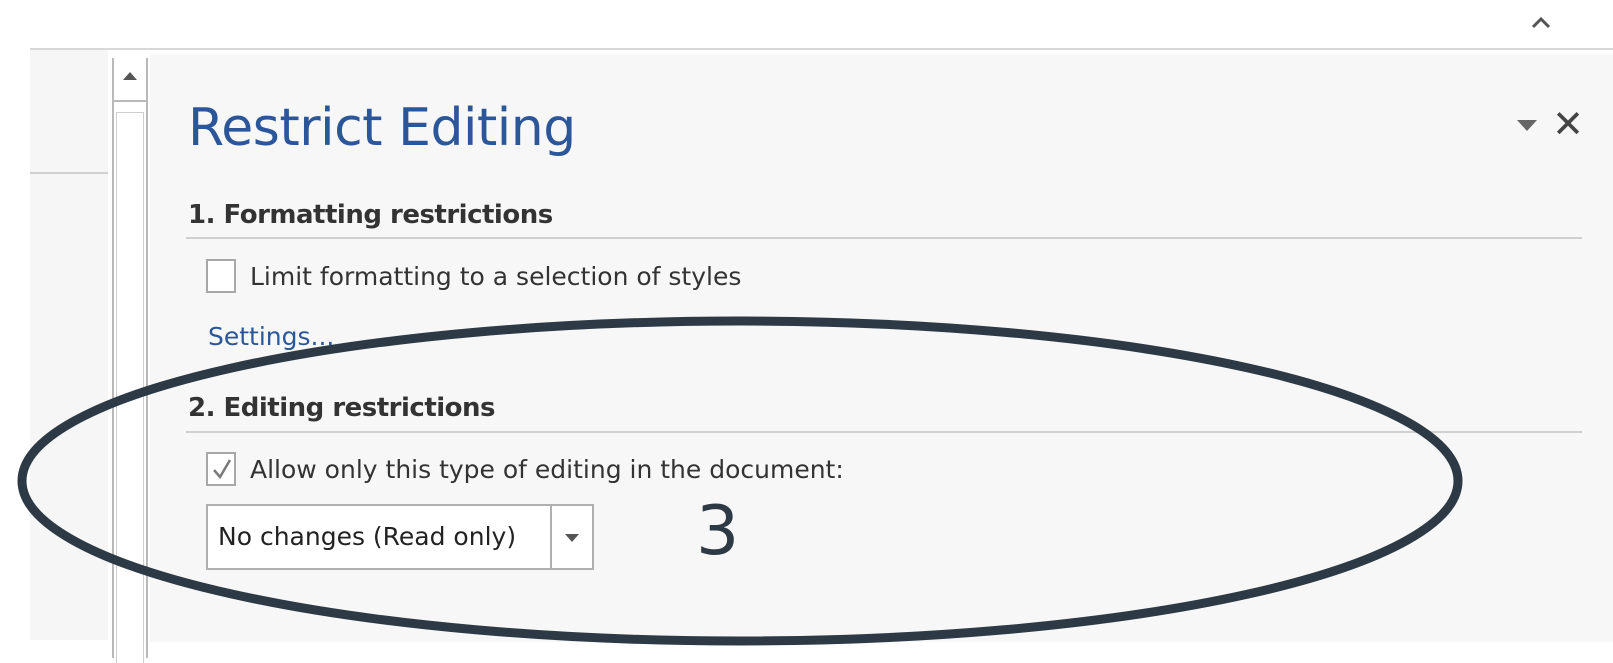 This screenshot has height=663, width=1613. I want to click on chevron-up-icon, so click(1541, 22).